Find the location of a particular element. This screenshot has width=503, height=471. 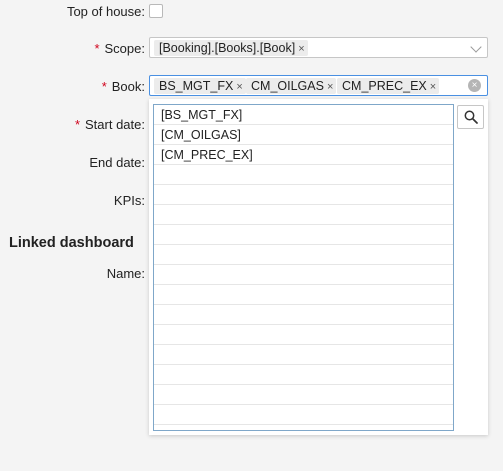

search-icon is located at coordinates (471, 117).